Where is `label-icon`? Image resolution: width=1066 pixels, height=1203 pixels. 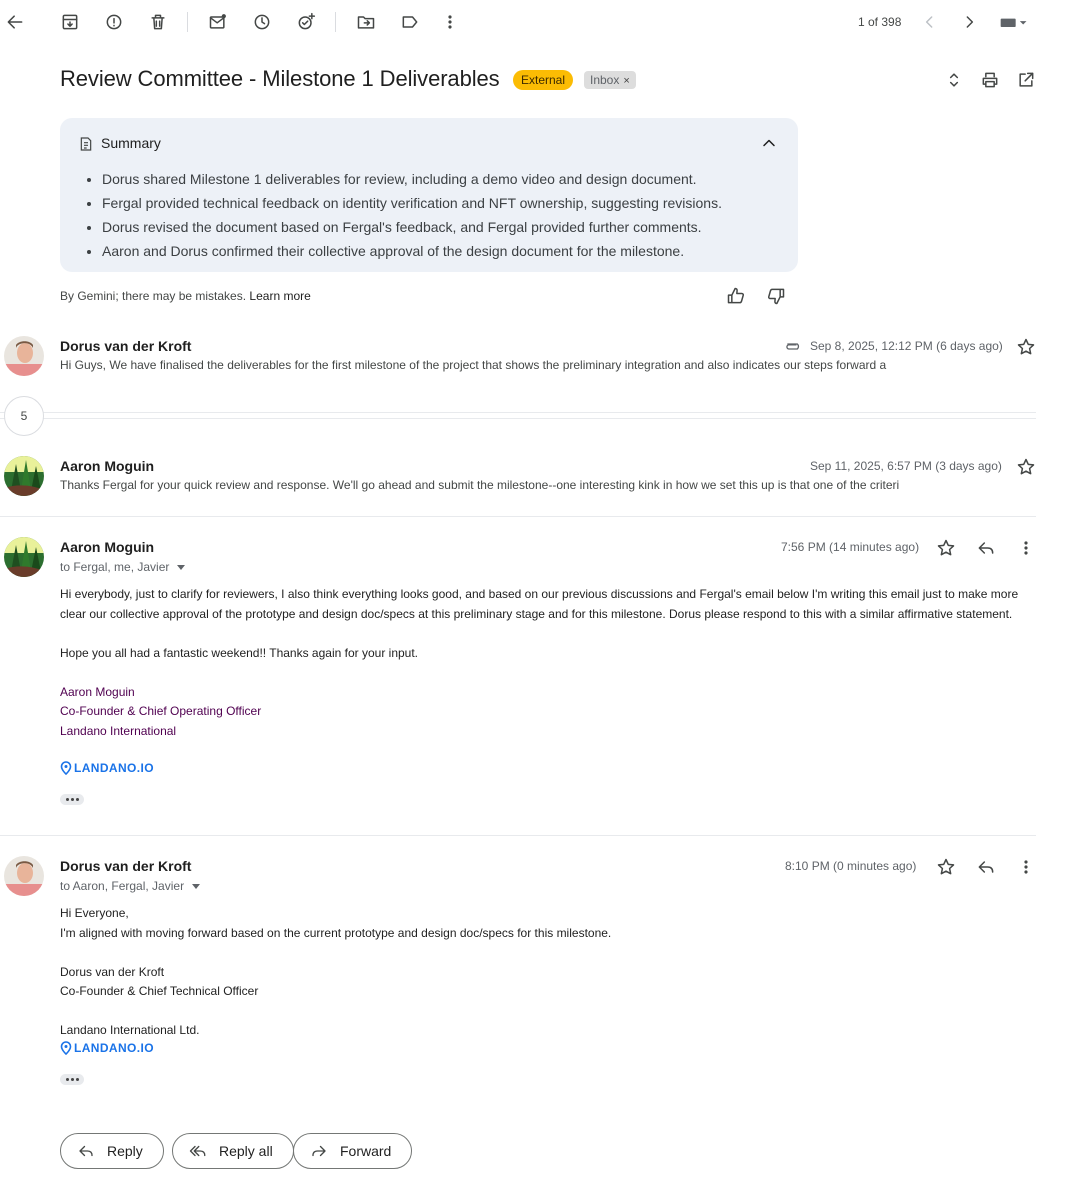 label-icon is located at coordinates (410, 22).